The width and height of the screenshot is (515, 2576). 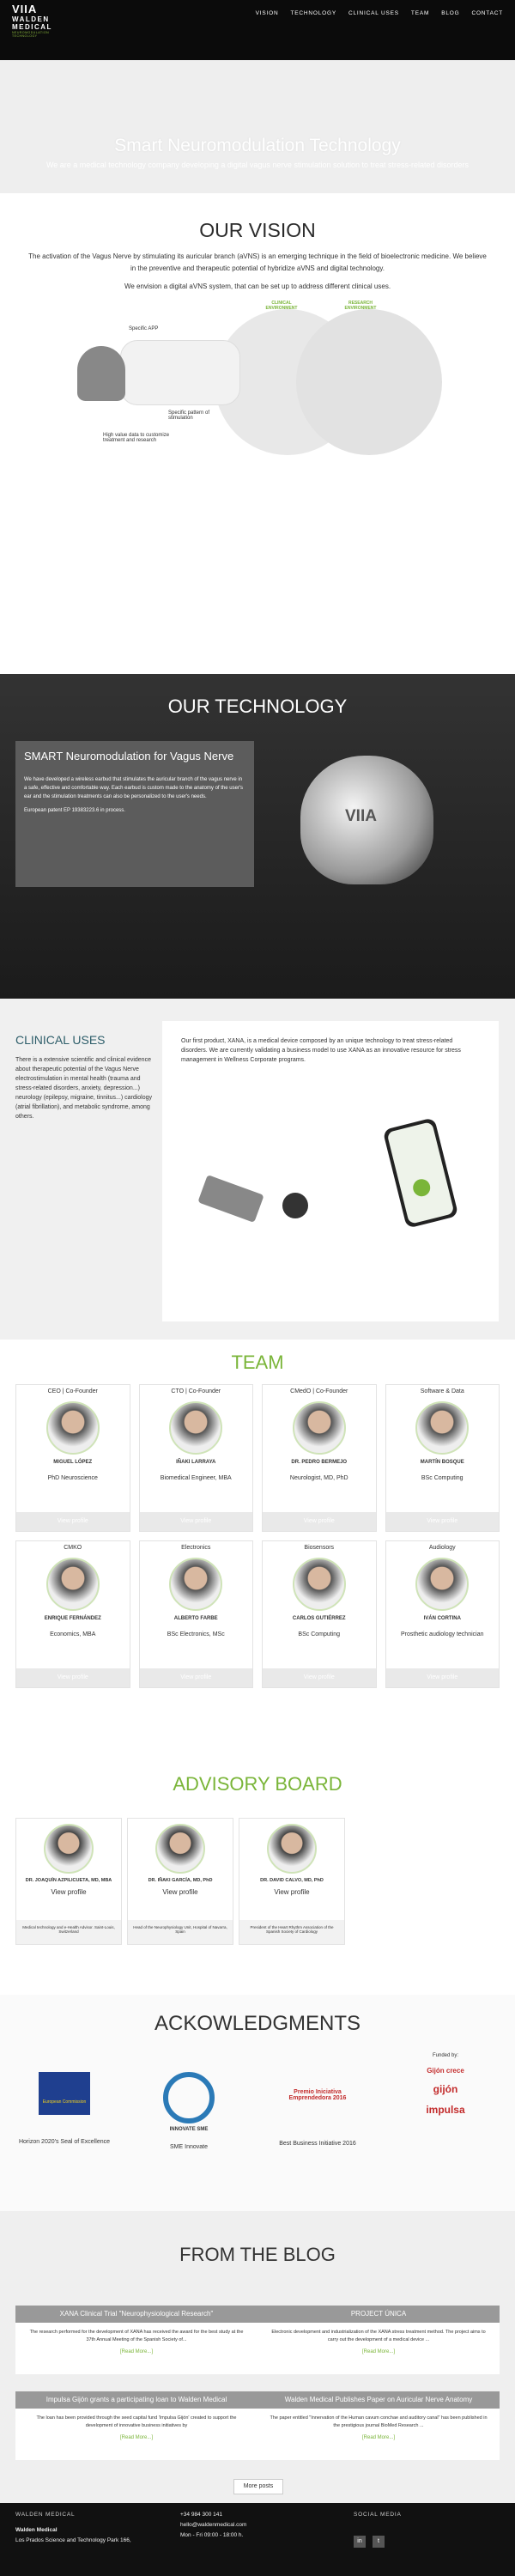 What do you see at coordinates (445, 2110) in the screenshot?
I see `impulsa-logo: impulsa` at bounding box center [445, 2110].